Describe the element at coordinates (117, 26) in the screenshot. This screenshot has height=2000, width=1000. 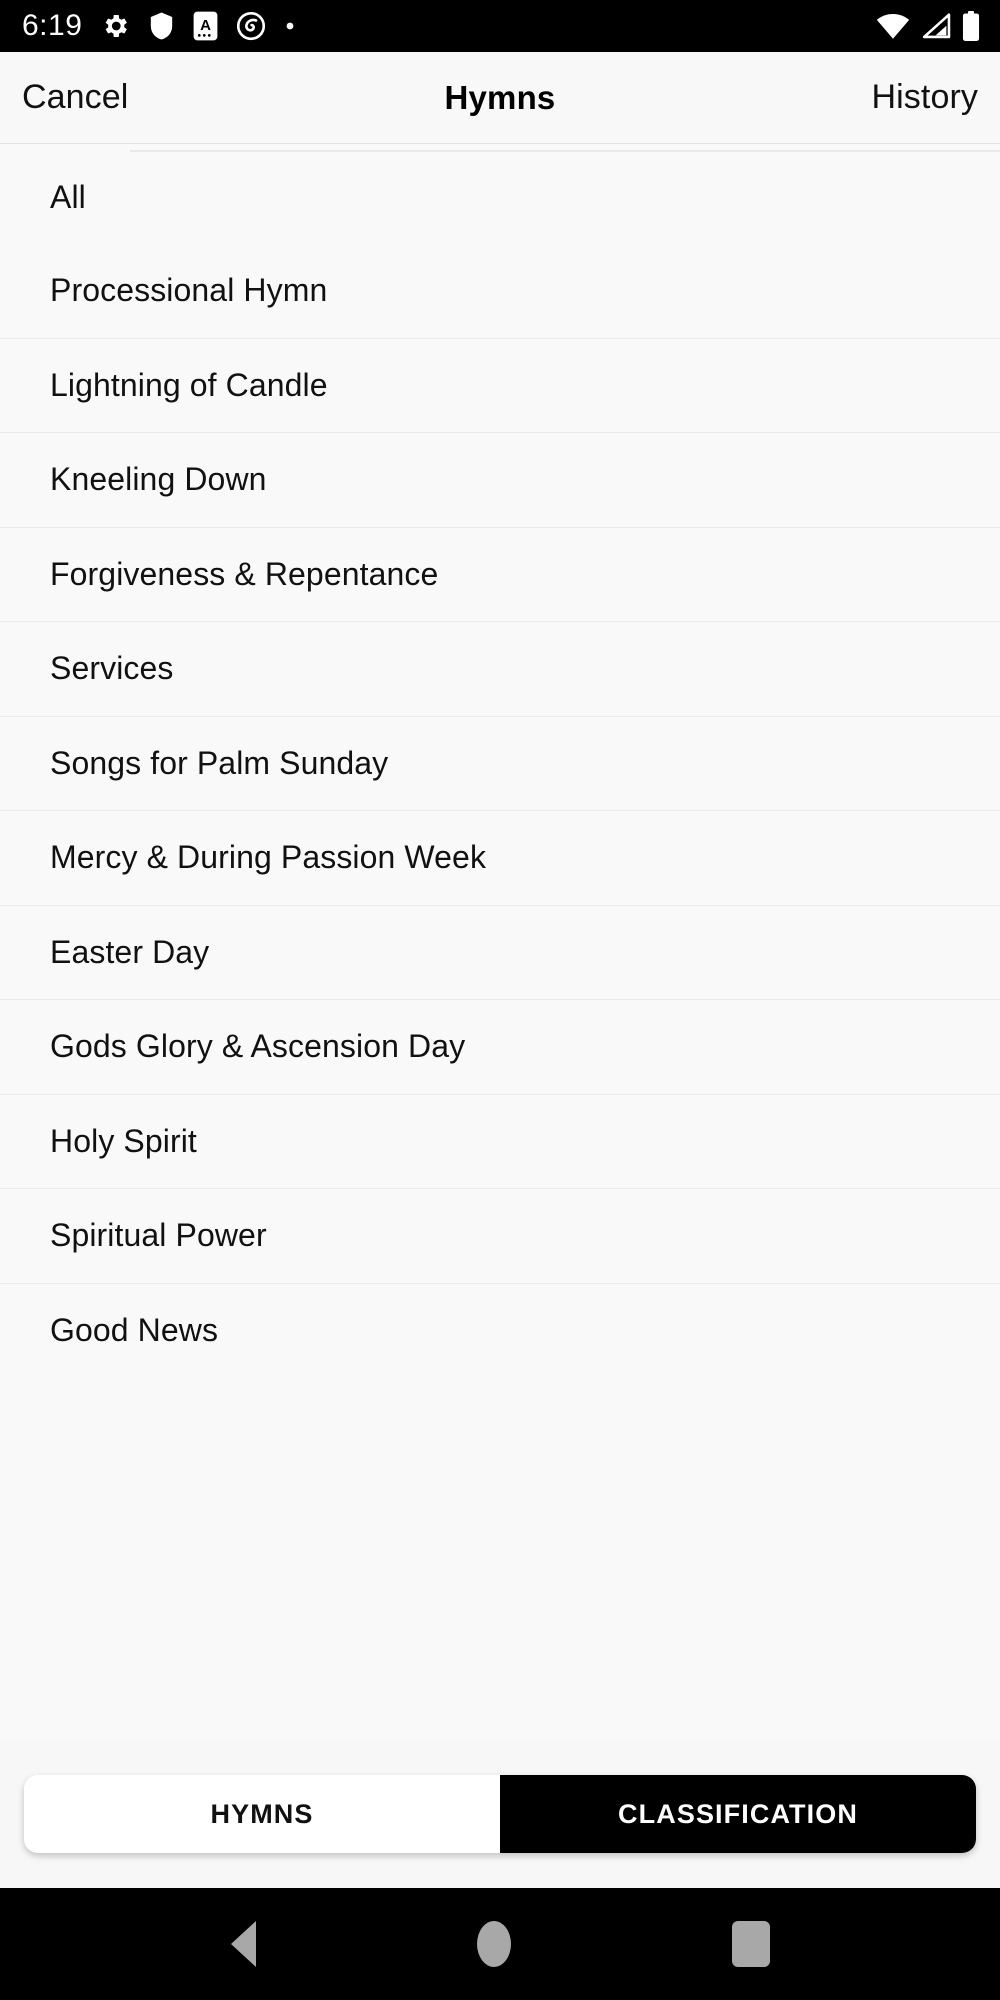
I see `gear-icon` at that location.